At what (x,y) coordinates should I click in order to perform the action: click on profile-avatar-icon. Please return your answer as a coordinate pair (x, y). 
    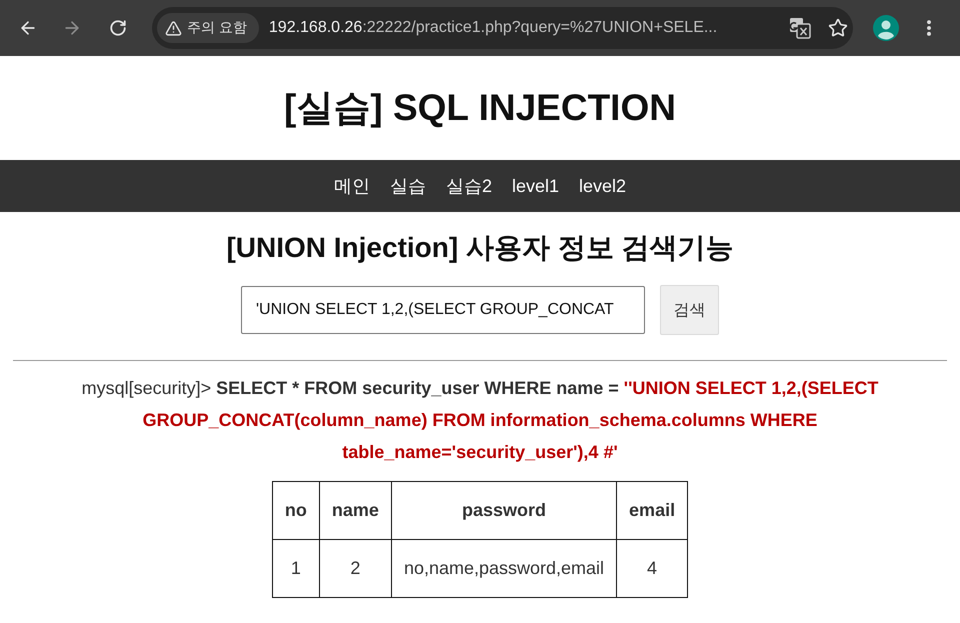
    Looking at the image, I should click on (886, 28).